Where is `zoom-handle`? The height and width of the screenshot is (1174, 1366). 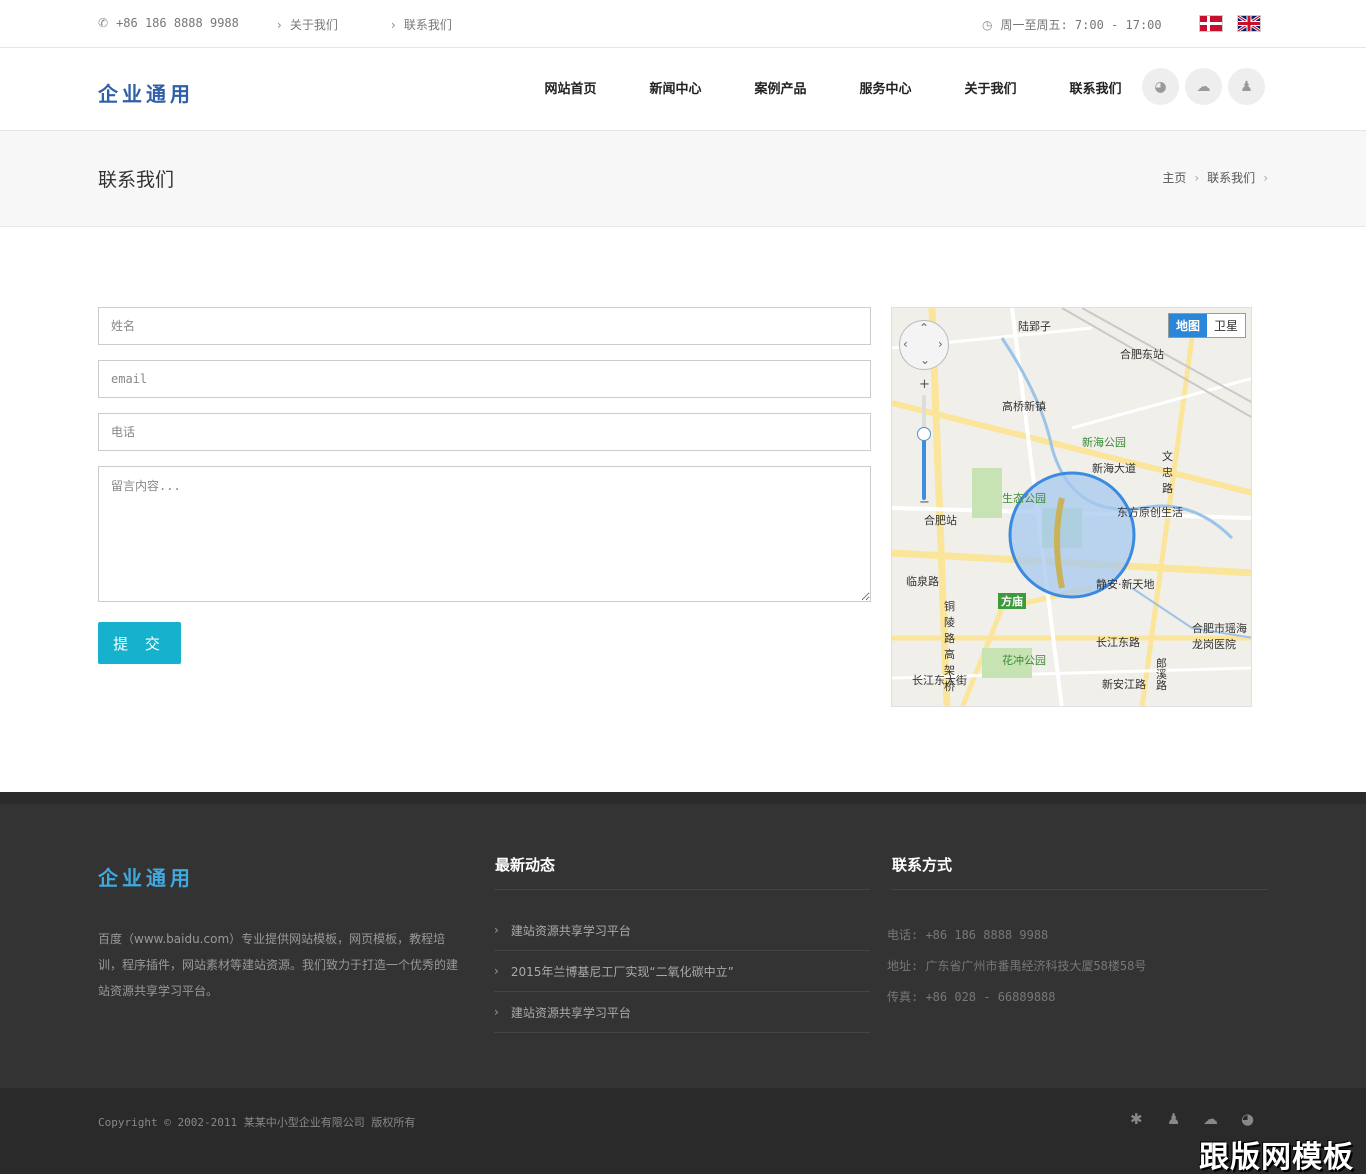 zoom-handle is located at coordinates (924, 434).